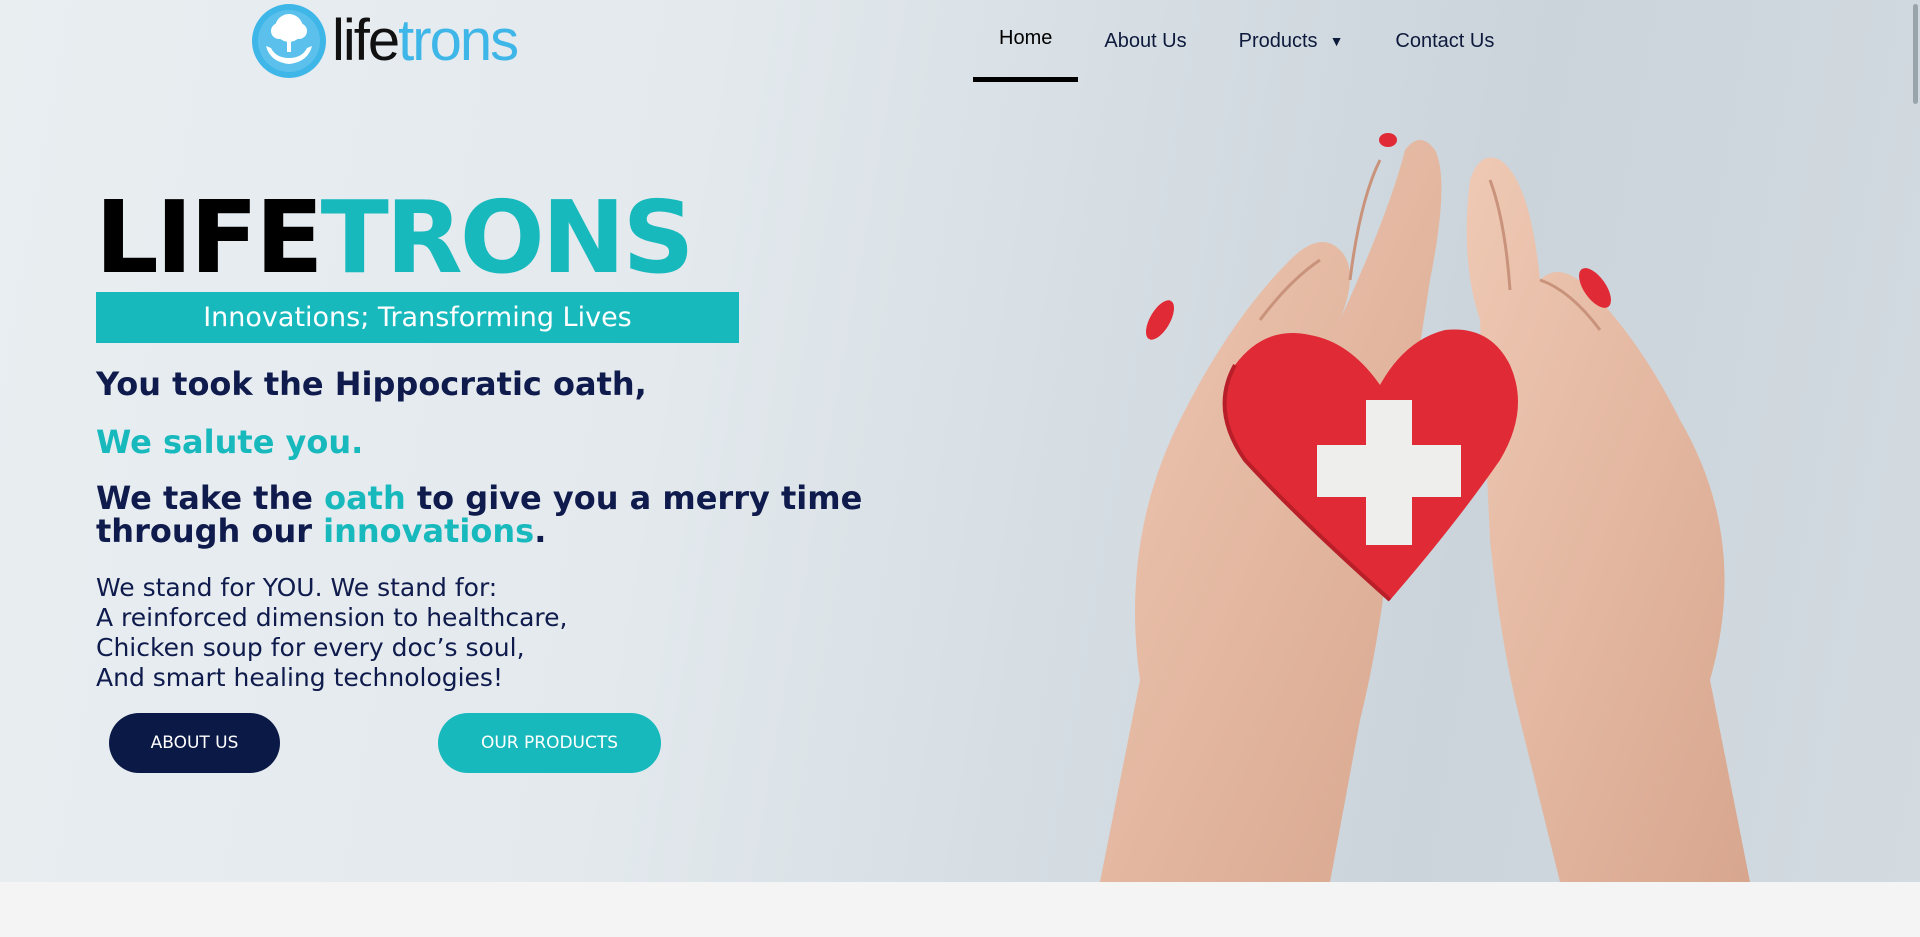 This screenshot has width=1920, height=937. What do you see at coordinates (371, 384) in the screenshot?
I see `hero-line-oath: You took the Hippocratic oath,` at bounding box center [371, 384].